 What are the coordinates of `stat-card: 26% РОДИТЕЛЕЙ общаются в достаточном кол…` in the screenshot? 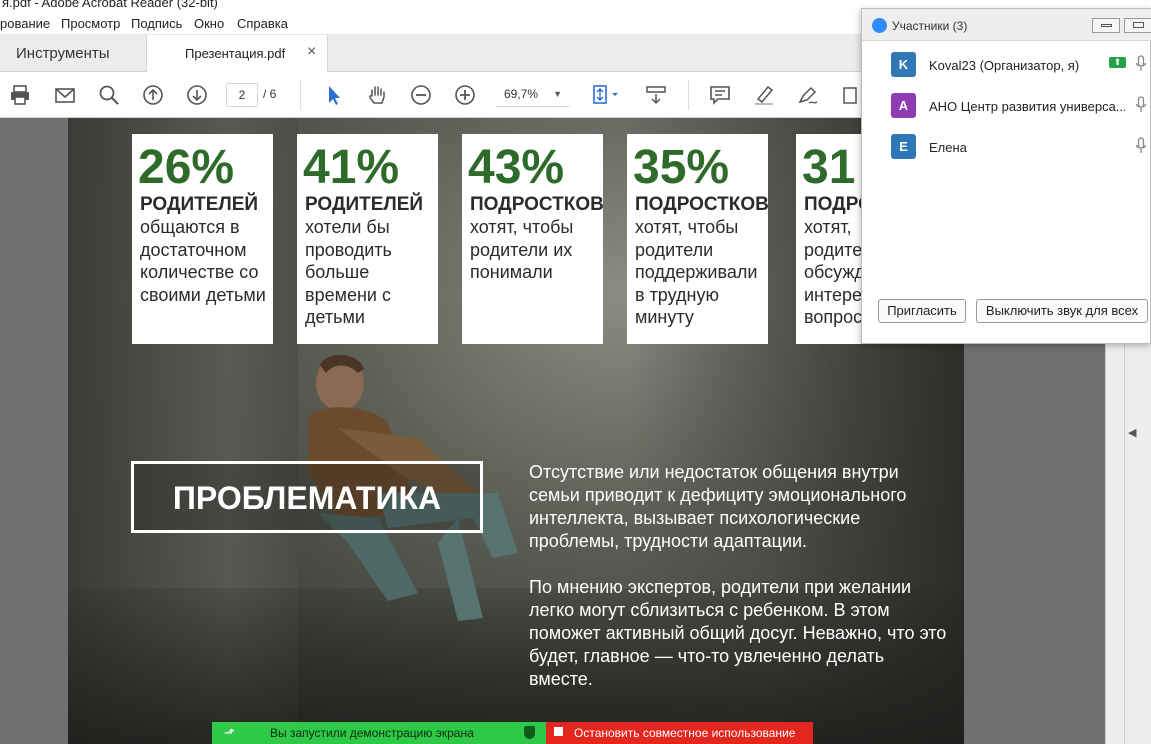 It's located at (202, 239).